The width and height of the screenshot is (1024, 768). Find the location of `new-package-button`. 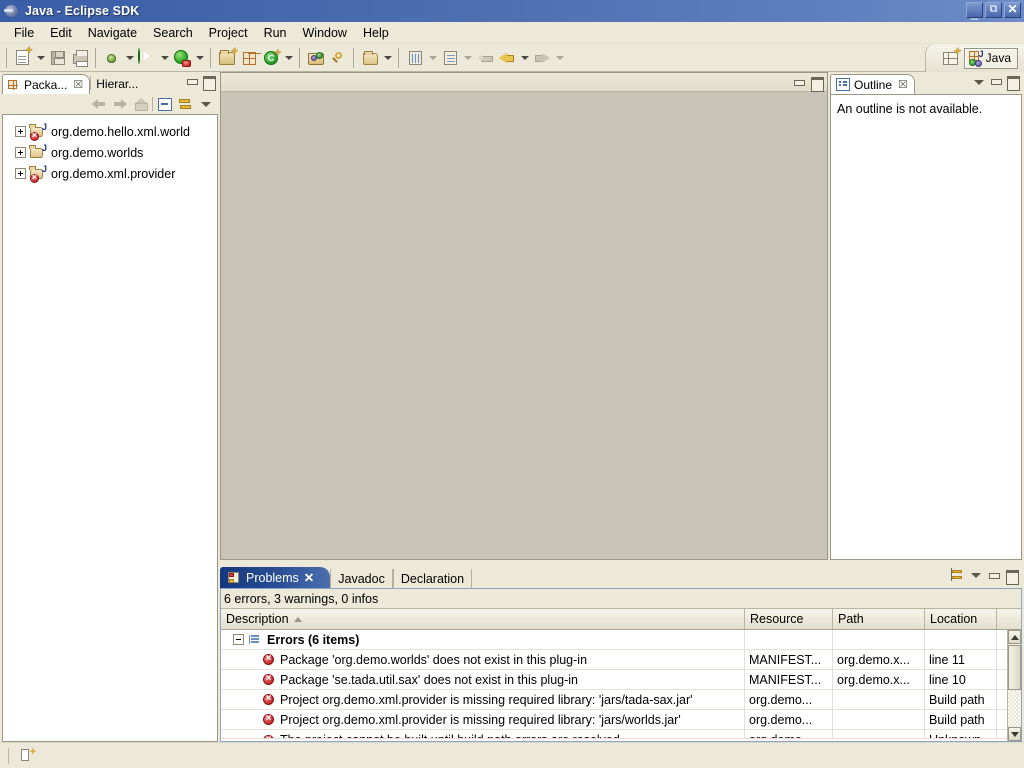

new-package-button is located at coordinates (249, 58).